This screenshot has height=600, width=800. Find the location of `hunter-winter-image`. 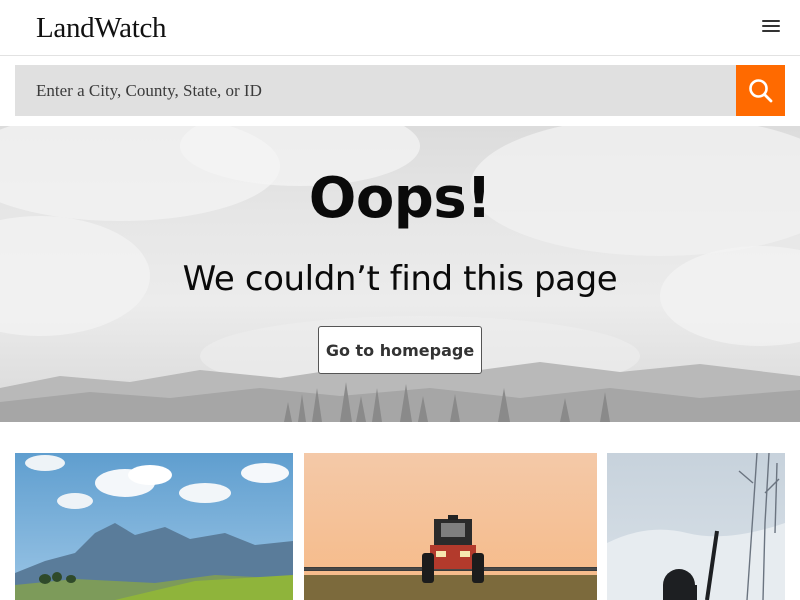

hunter-winter-image is located at coordinates (696, 526).